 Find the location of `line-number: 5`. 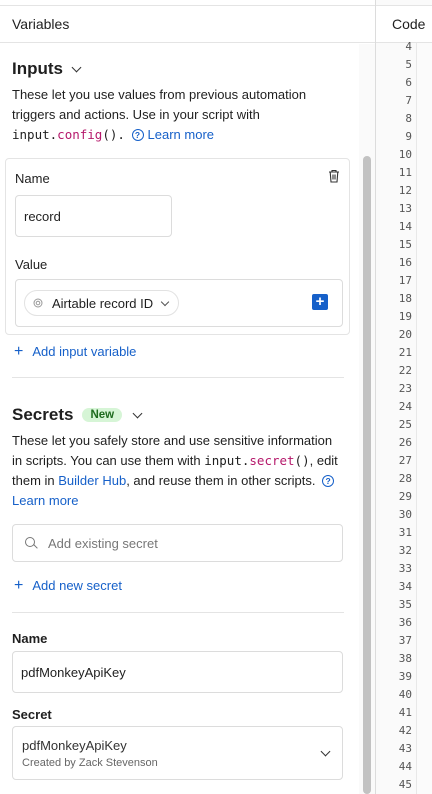

line-number: 5 is located at coordinates (408, 64).